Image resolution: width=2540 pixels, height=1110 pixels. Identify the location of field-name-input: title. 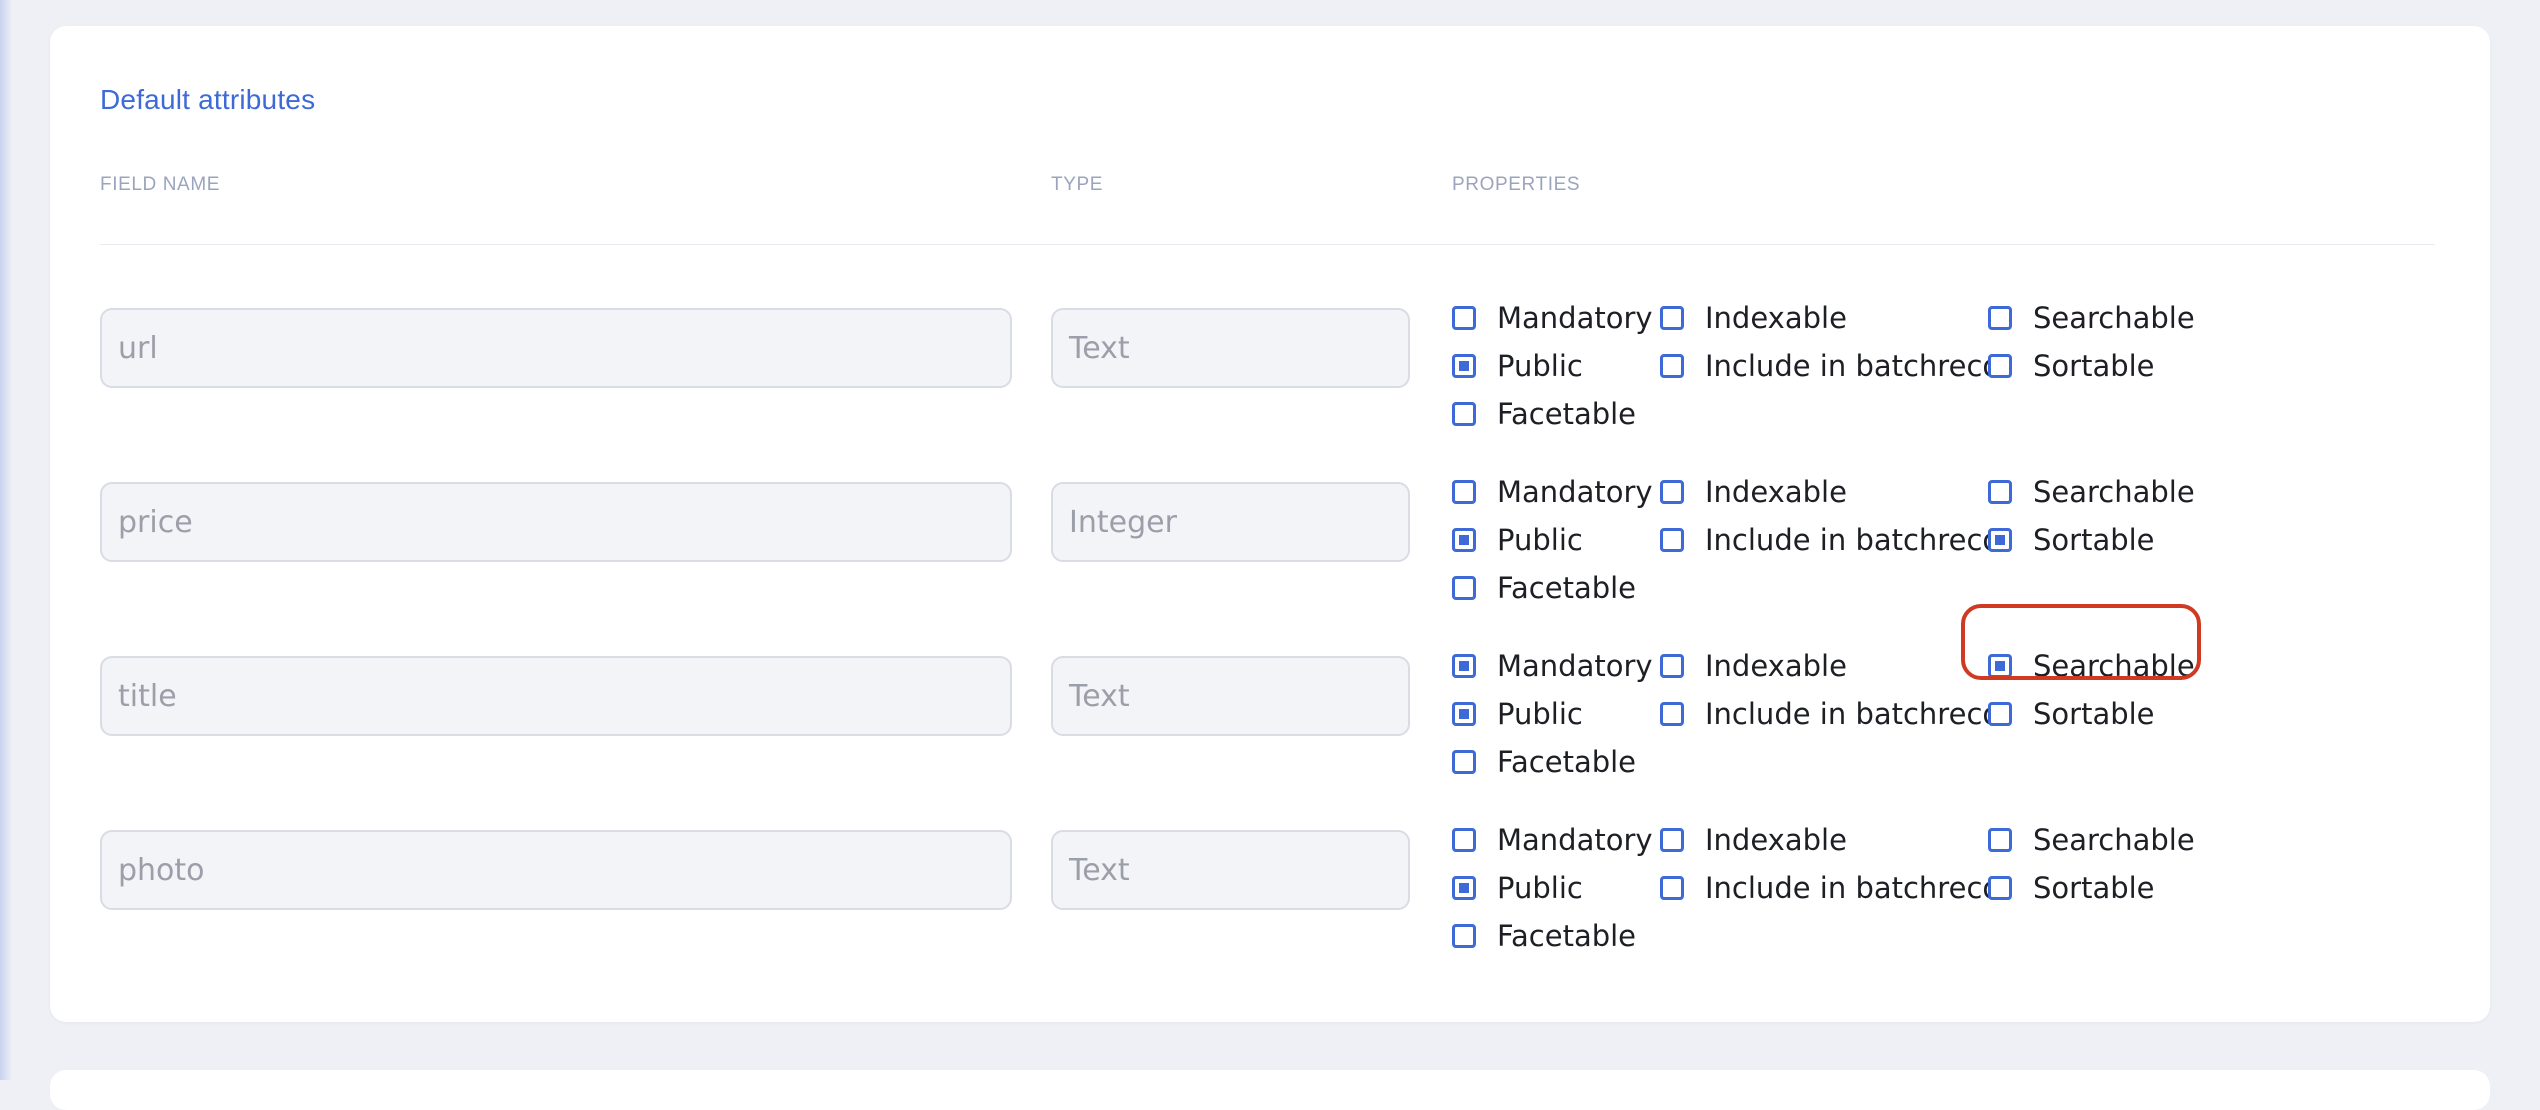
(556, 696).